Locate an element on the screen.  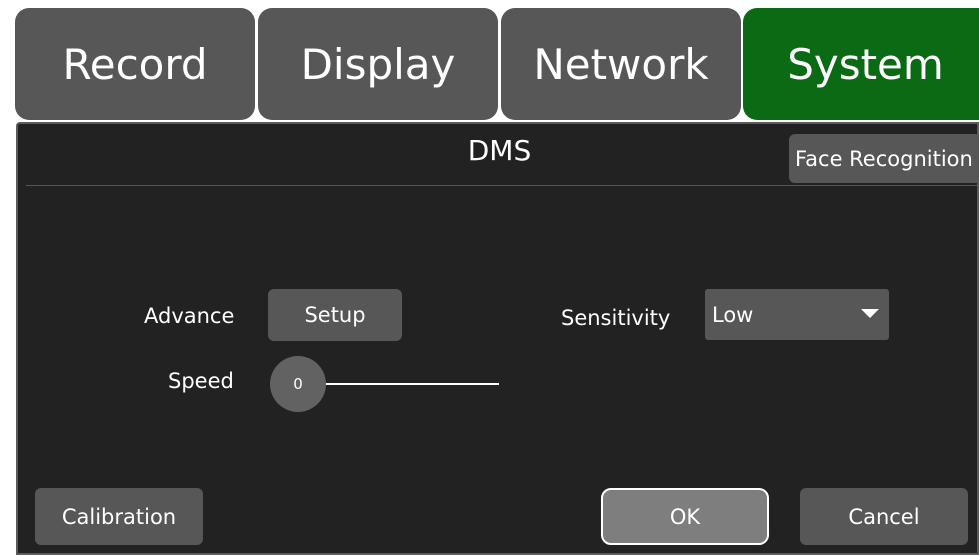
sensitivity-value: Low is located at coordinates (733, 314).